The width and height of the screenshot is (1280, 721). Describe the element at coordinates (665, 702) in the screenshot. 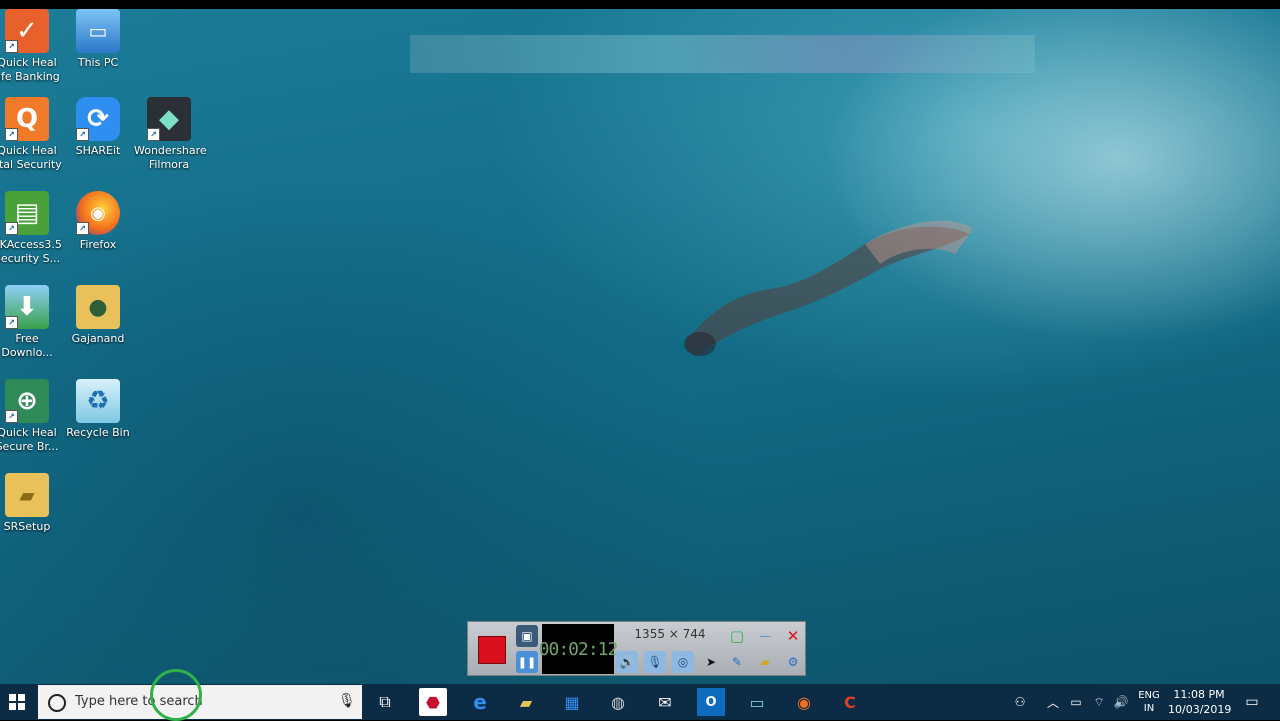

I see `mail-icon: ✉` at that location.